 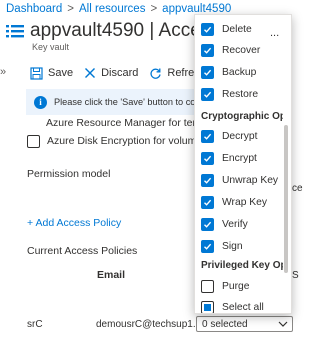 What do you see at coordinates (35, 324) in the screenshot?
I see `policy-row-name: srC` at bounding box center [35, 324].